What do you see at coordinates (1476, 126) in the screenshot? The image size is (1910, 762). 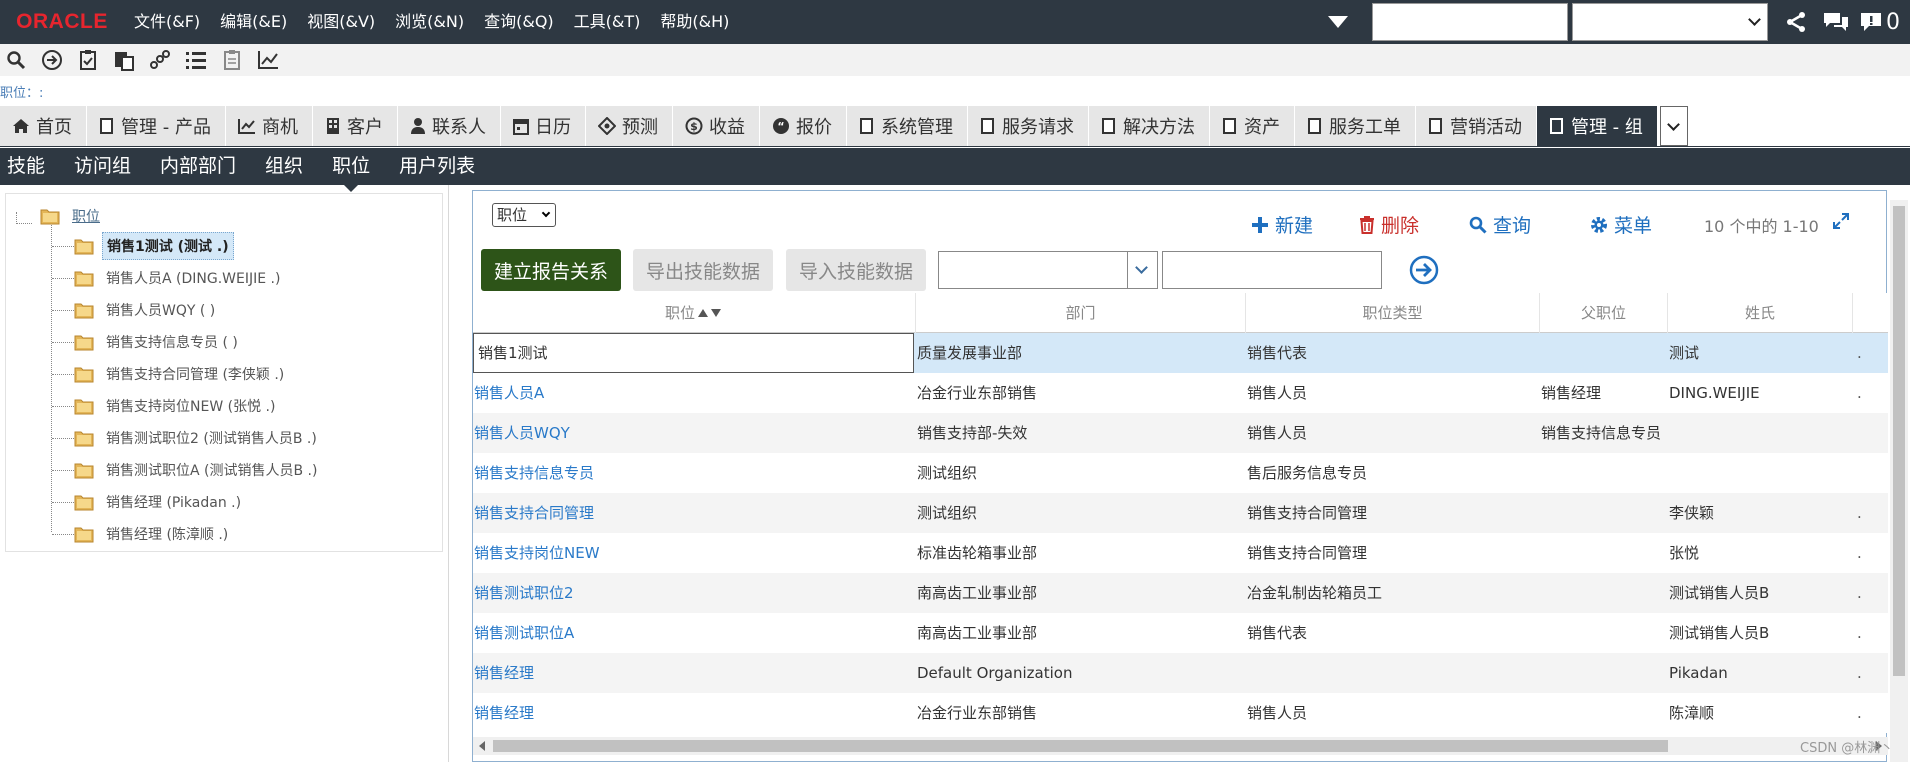 I see `tab-campaign: 营销活动` at bounding box center [1476, 126].